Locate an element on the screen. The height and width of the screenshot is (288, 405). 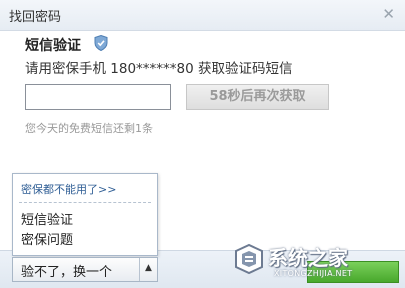
close-icon: ✕ is located at coordinates (388, 14).